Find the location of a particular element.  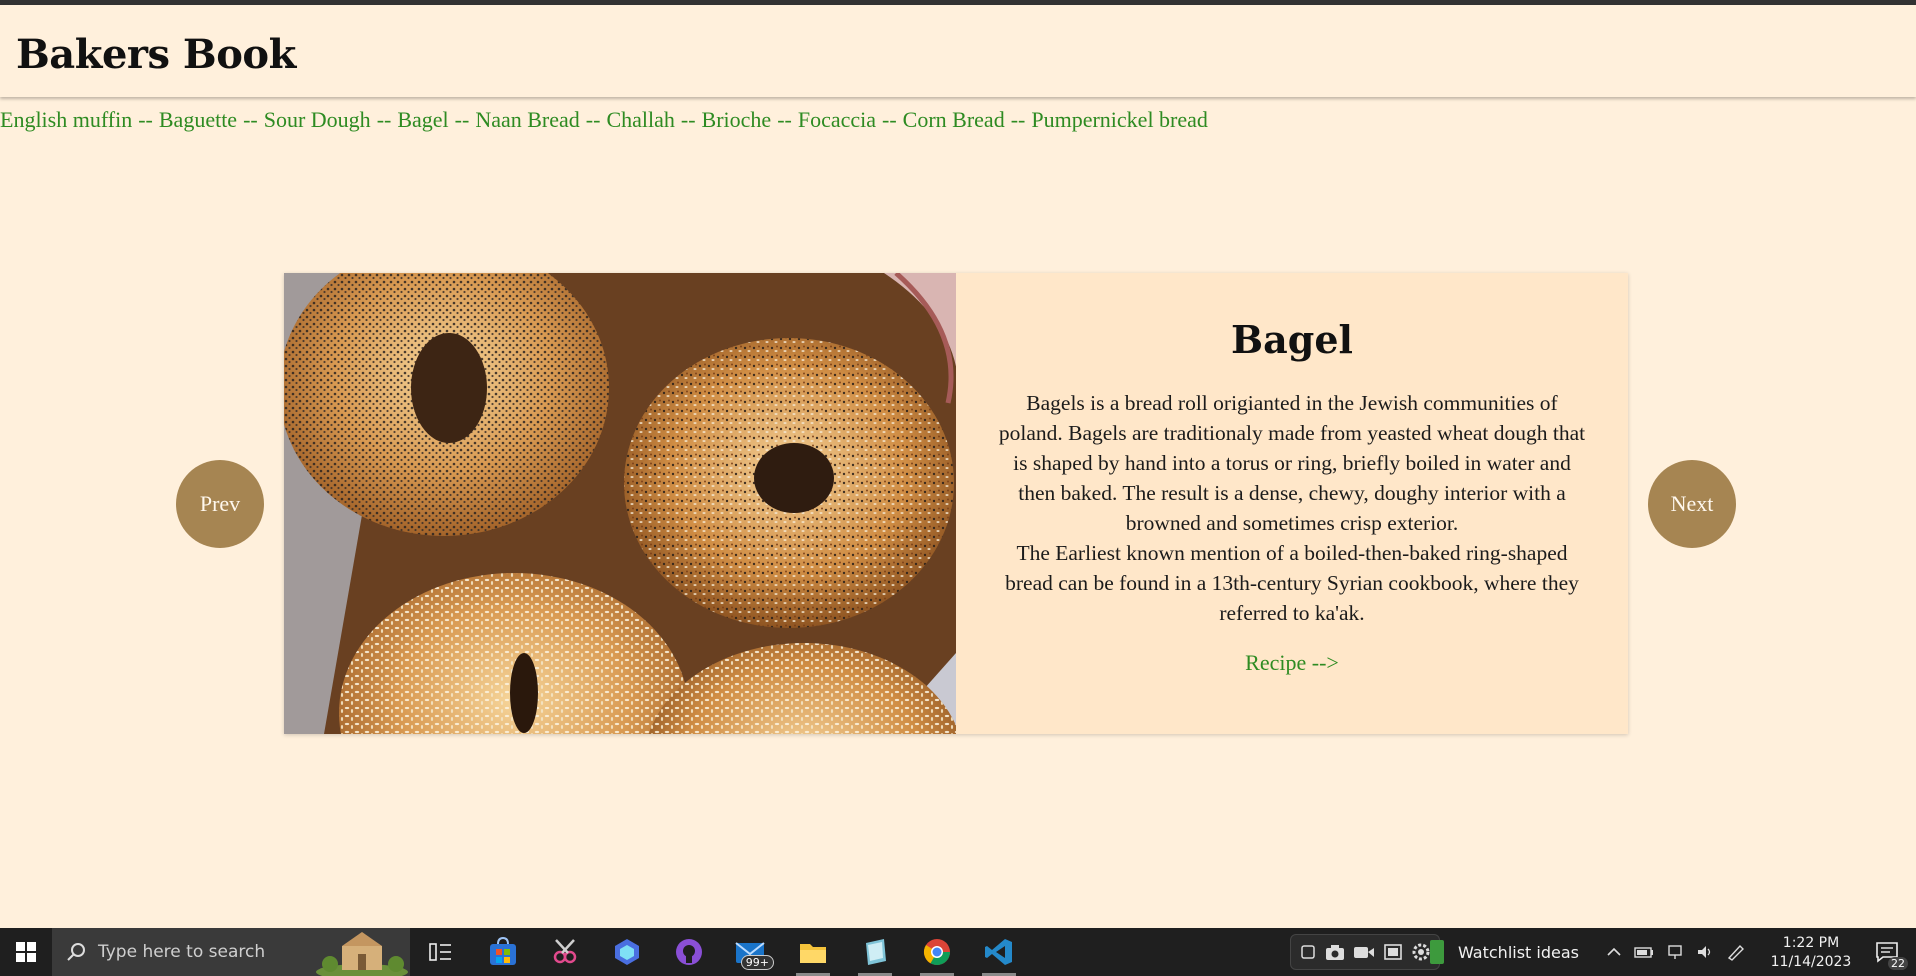

marquee-item: Corn Bread is located at coordinates (954, 119).